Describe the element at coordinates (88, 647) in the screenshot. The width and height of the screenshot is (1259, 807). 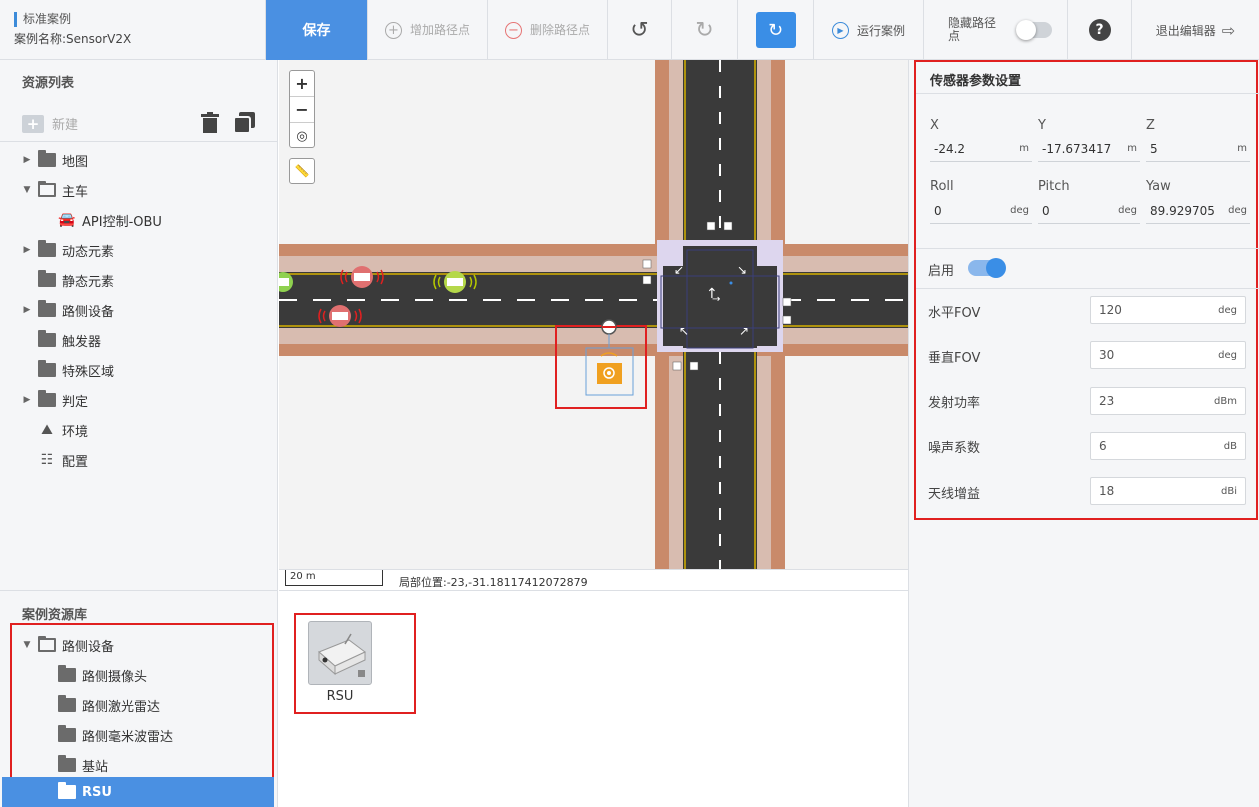
I see `library-item-label: 路侧设备` at that location.